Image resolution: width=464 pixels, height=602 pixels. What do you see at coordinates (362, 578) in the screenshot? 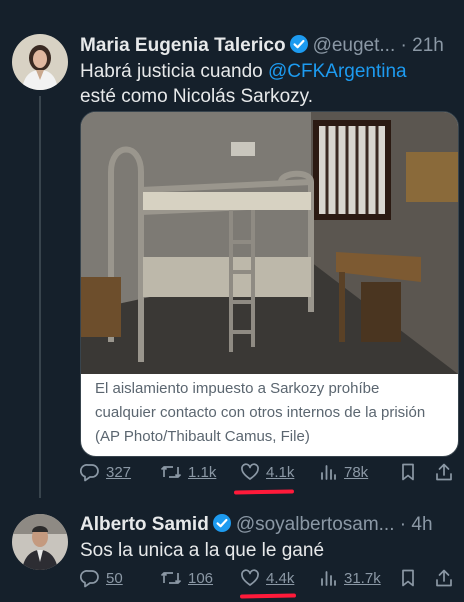
I see `views-count: 31.7k` at bounding box center [362, 578].